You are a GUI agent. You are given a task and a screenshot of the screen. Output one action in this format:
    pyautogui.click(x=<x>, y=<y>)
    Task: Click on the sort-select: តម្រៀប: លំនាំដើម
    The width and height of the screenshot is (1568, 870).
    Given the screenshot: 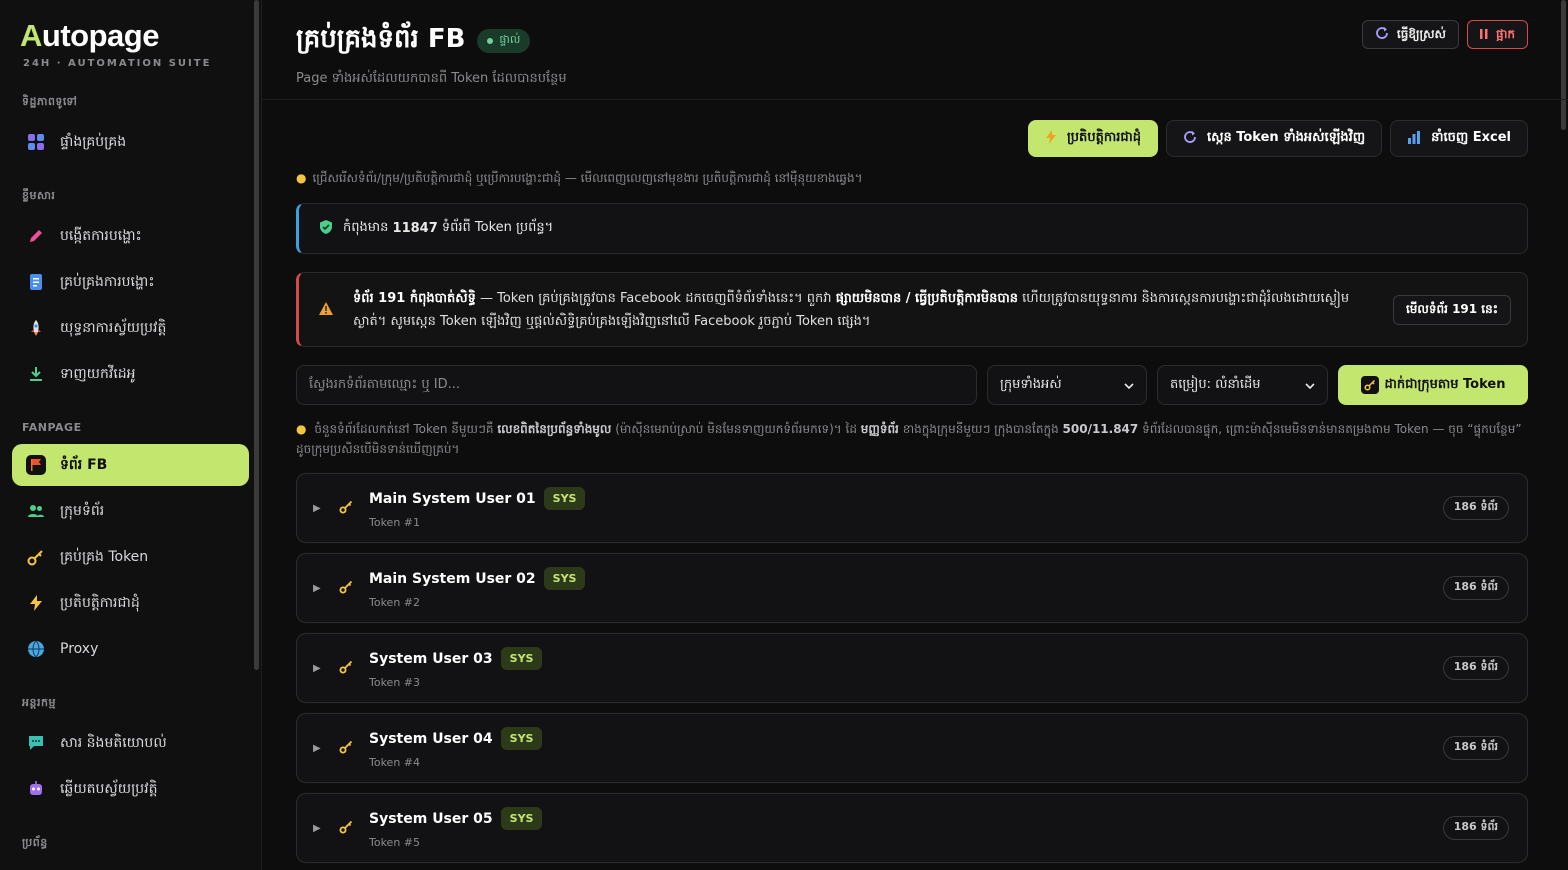 What is the action you would take?
    pyautogui.click(x=1242, y=385)
    